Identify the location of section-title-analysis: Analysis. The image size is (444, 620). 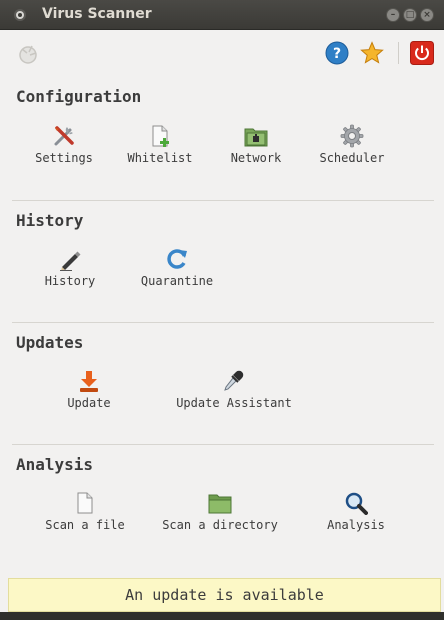
(55, 464).